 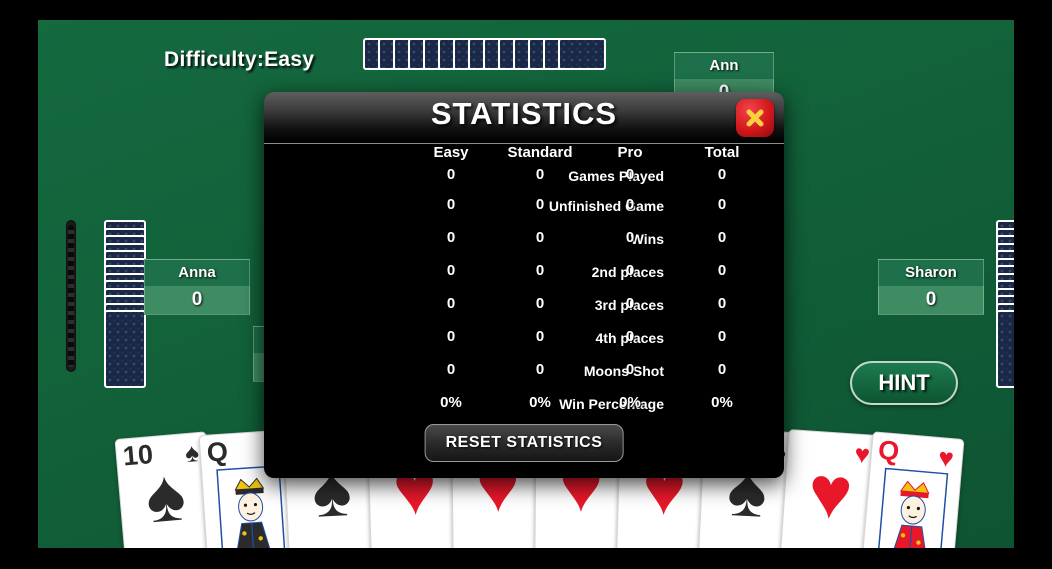 I want to click on table-row: 2nd places 0 0 0 0, so click(x=524, y=276).